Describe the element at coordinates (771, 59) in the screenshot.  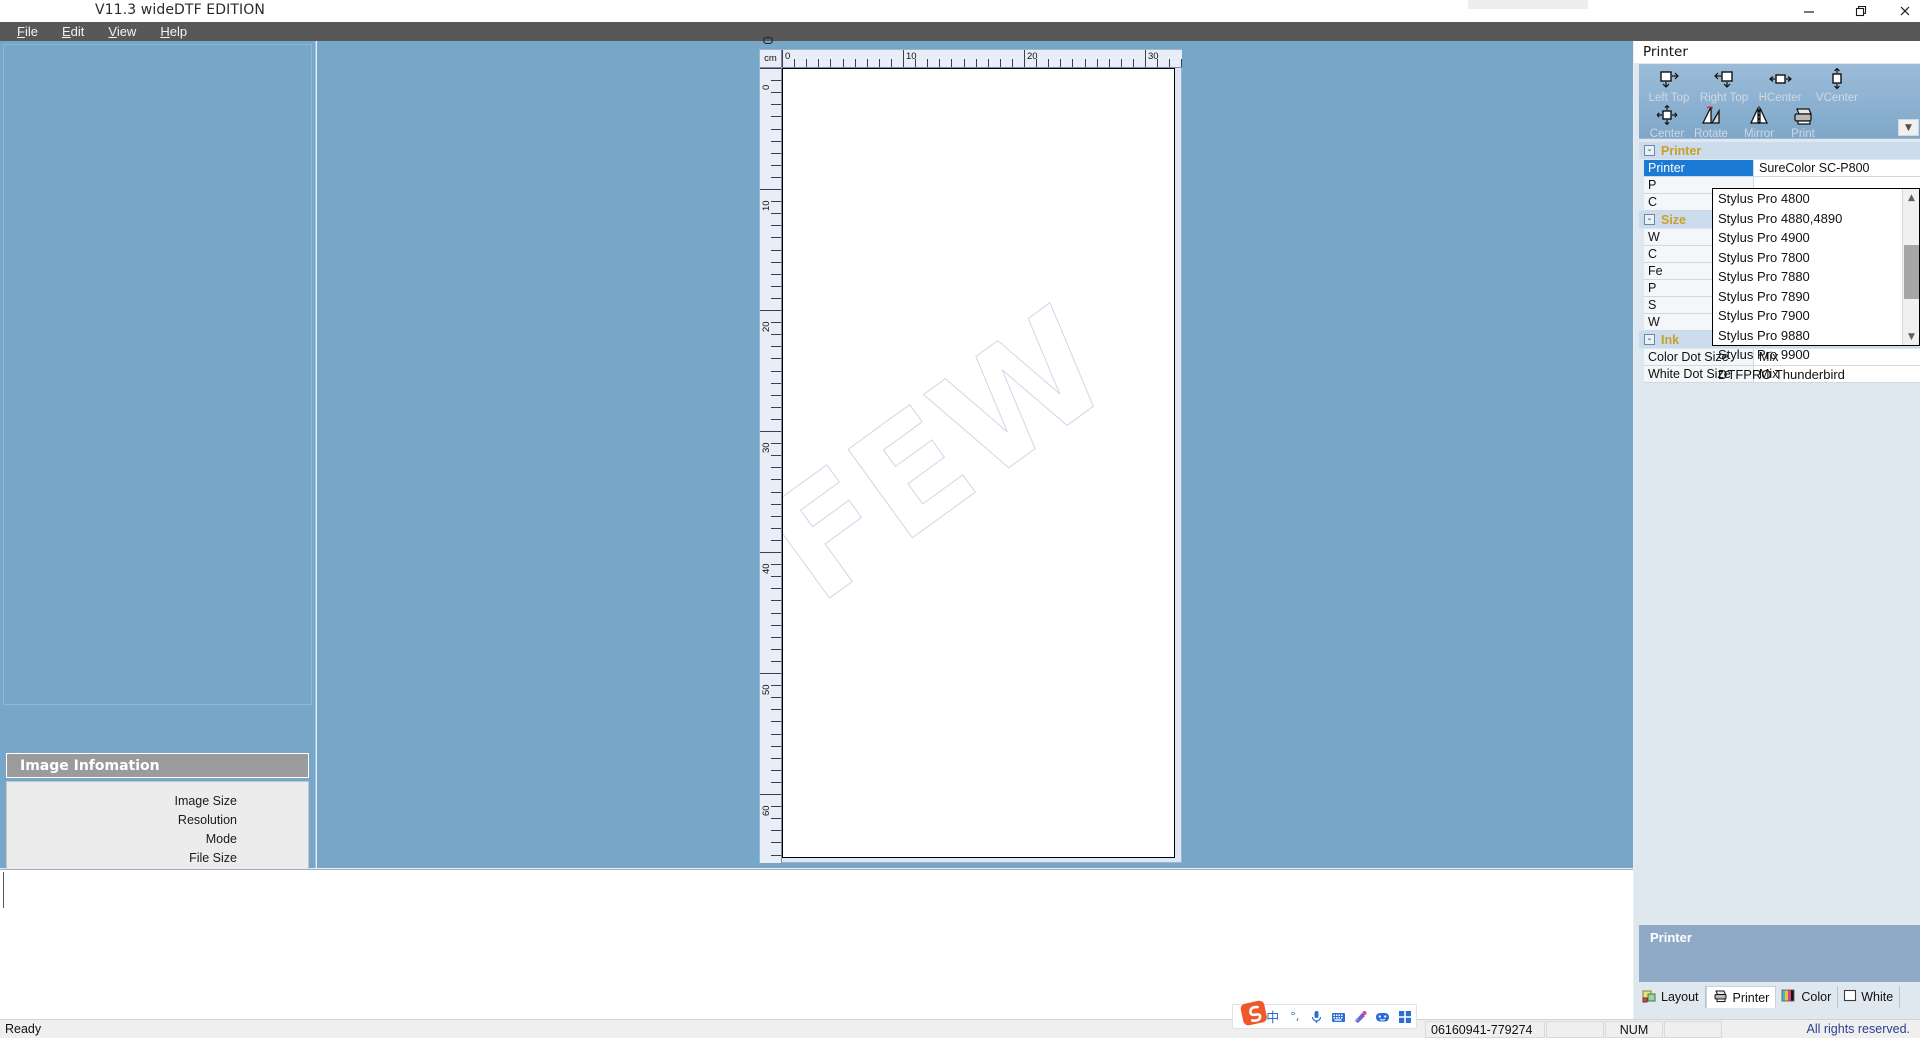
I see `ruler-unit-label: cm` at that location.